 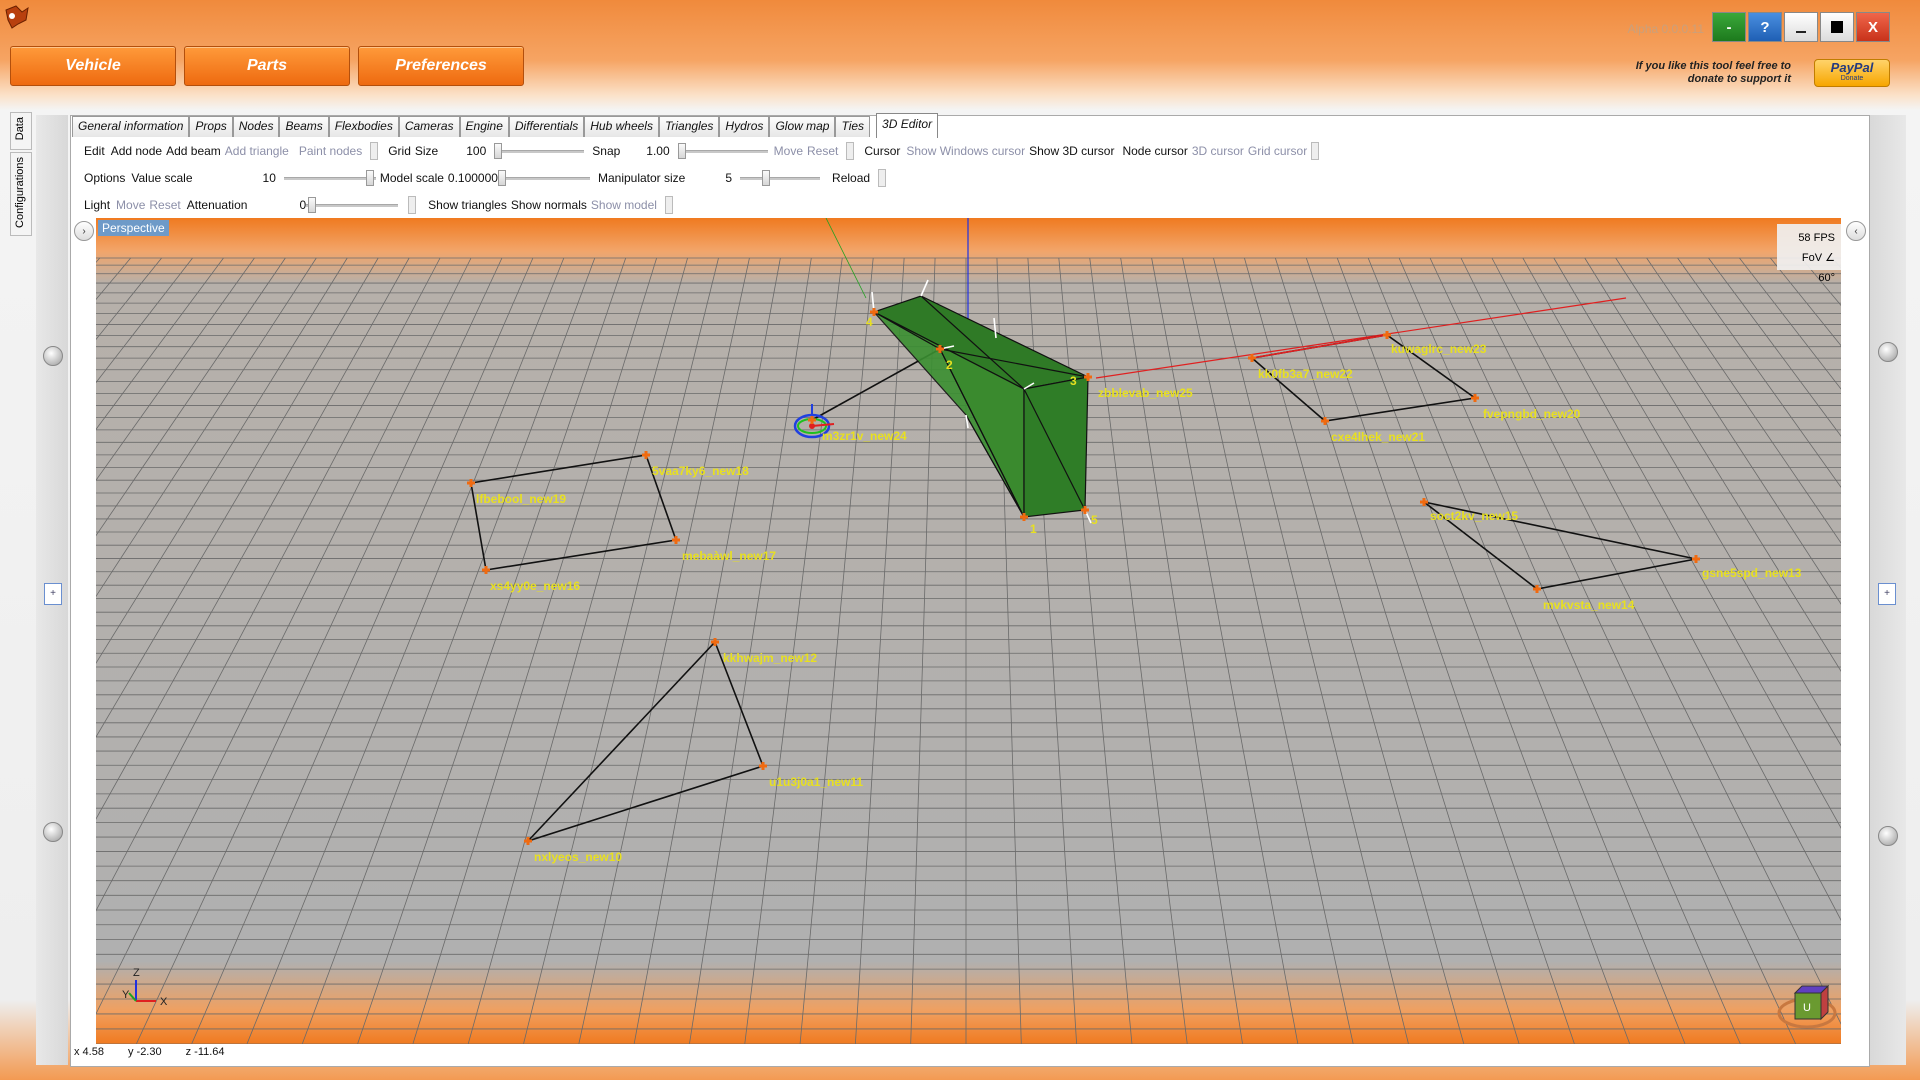 I want to click on show-triangles-button: Show triangles, so click(x=467, y=205).